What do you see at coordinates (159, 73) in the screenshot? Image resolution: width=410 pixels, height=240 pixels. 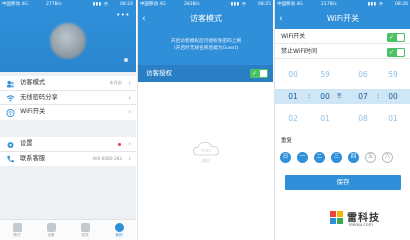 I see `guest-auth-label: 访客授权` at bounding box center [159, 73].